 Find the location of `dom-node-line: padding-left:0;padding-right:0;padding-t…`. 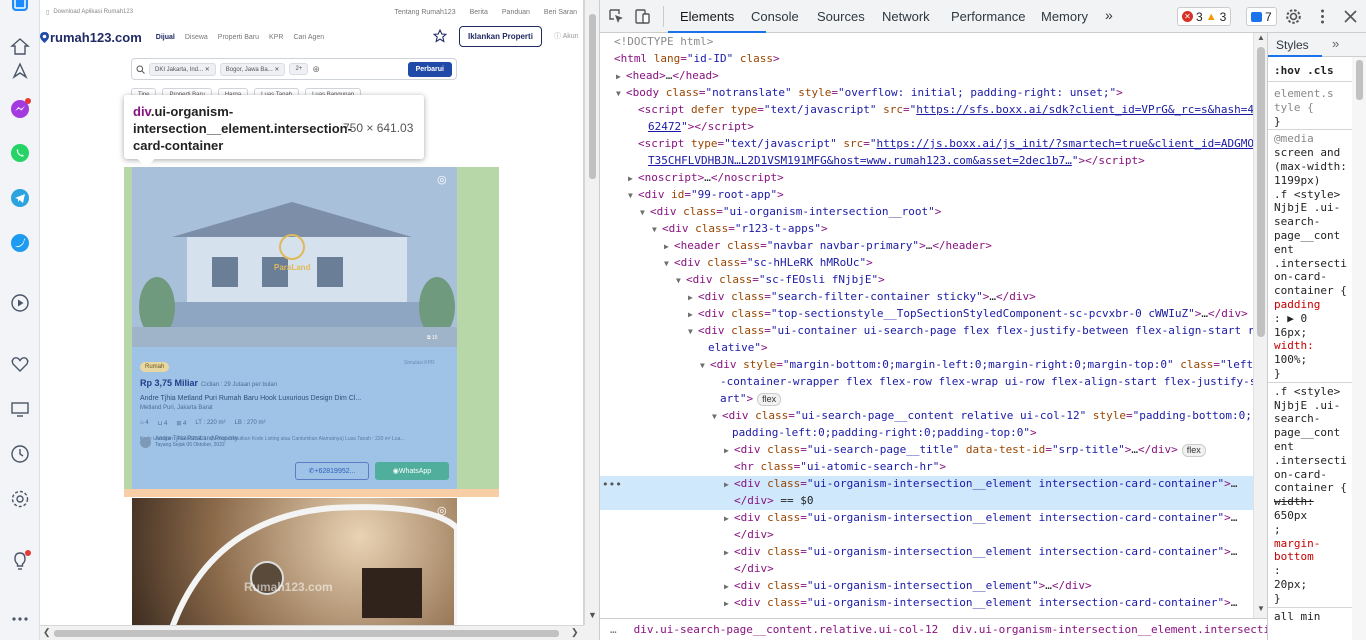

dom-node-line: padding-left:0;padding-right:0;padding-t… is located at coordinates (884, 432).